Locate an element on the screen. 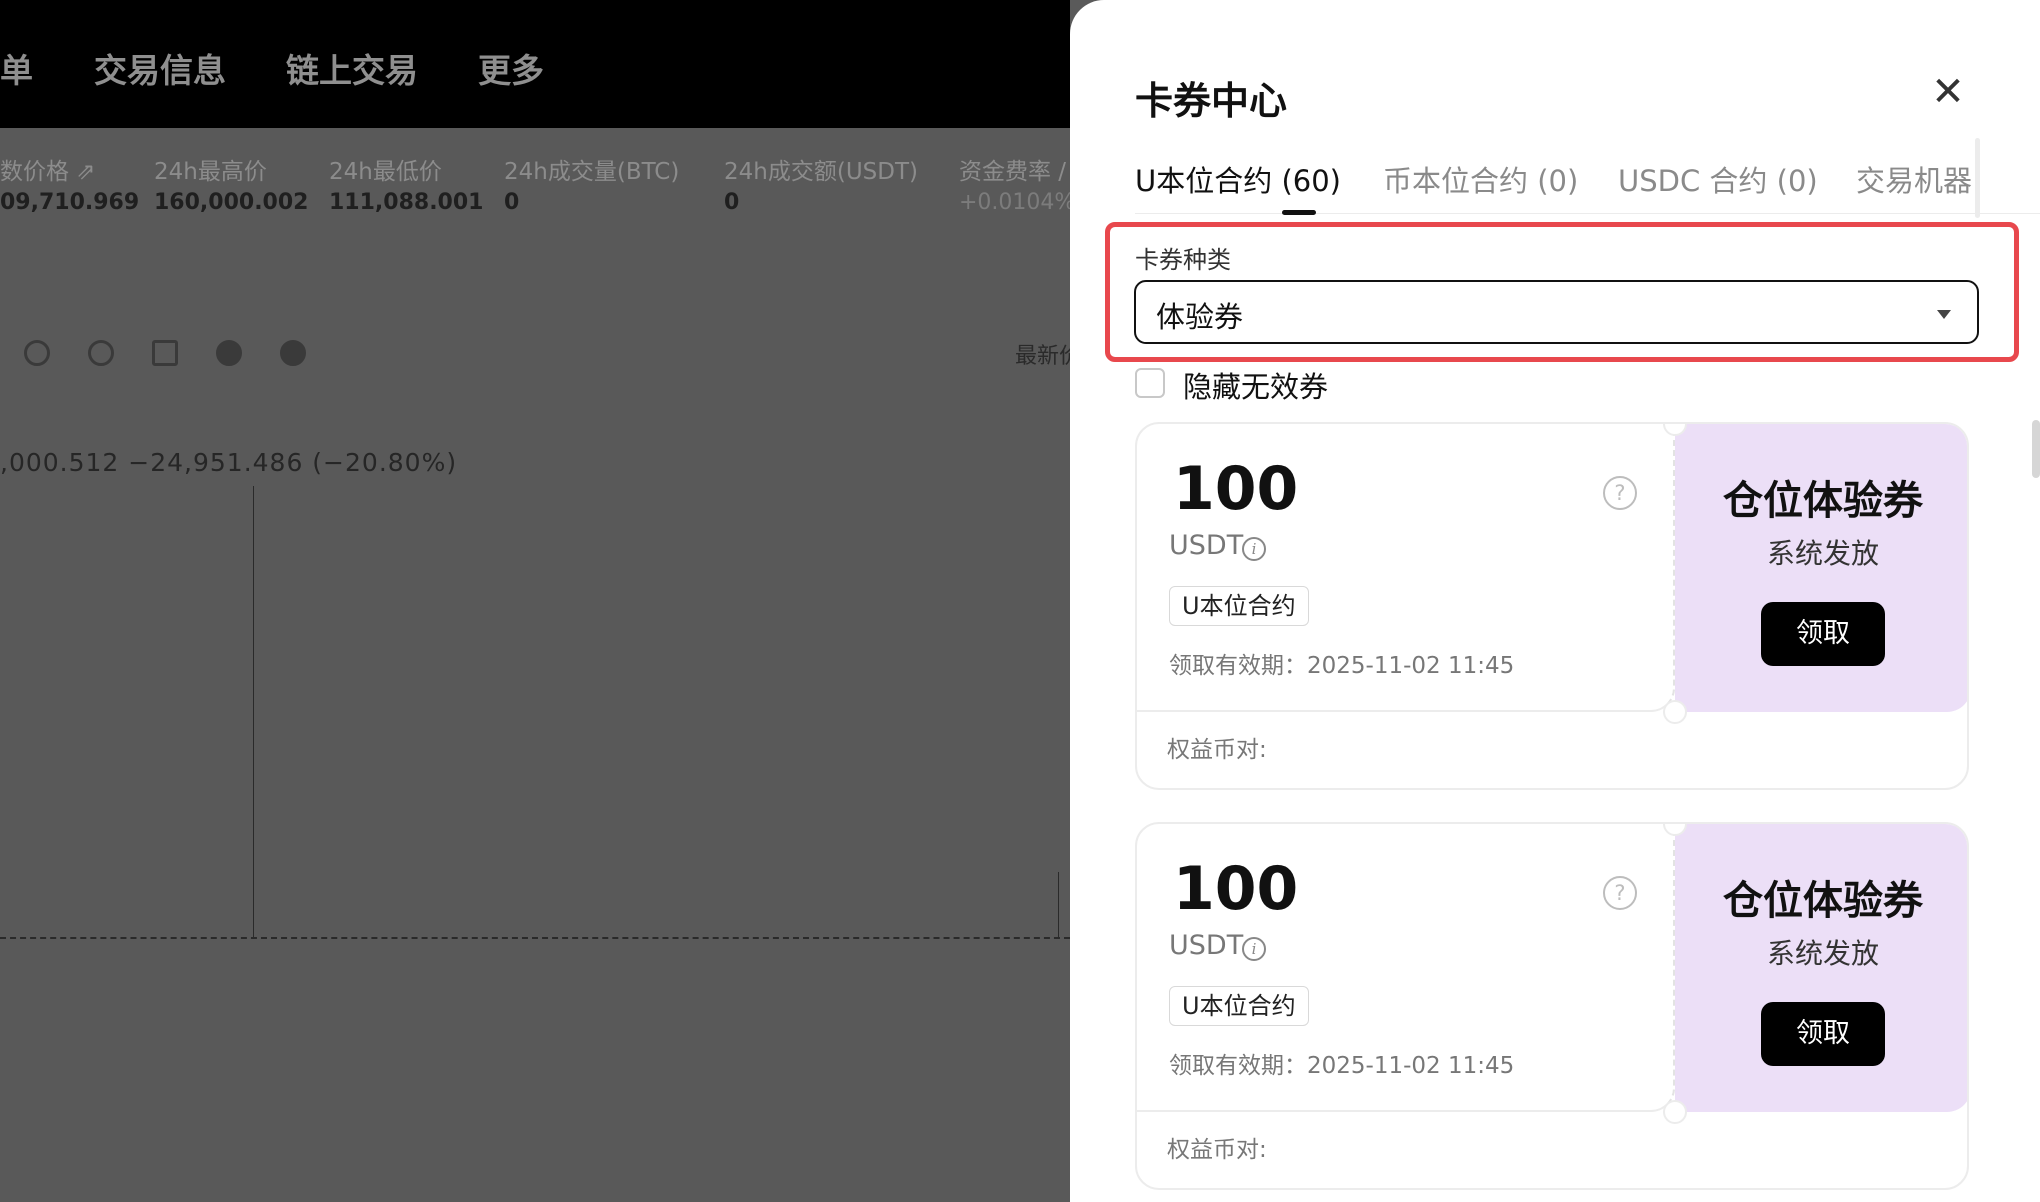 This screenshot has width=2040, height=1202. hide-invalid-label: 隐藏无效券 is located at coordinates (1255, 385).